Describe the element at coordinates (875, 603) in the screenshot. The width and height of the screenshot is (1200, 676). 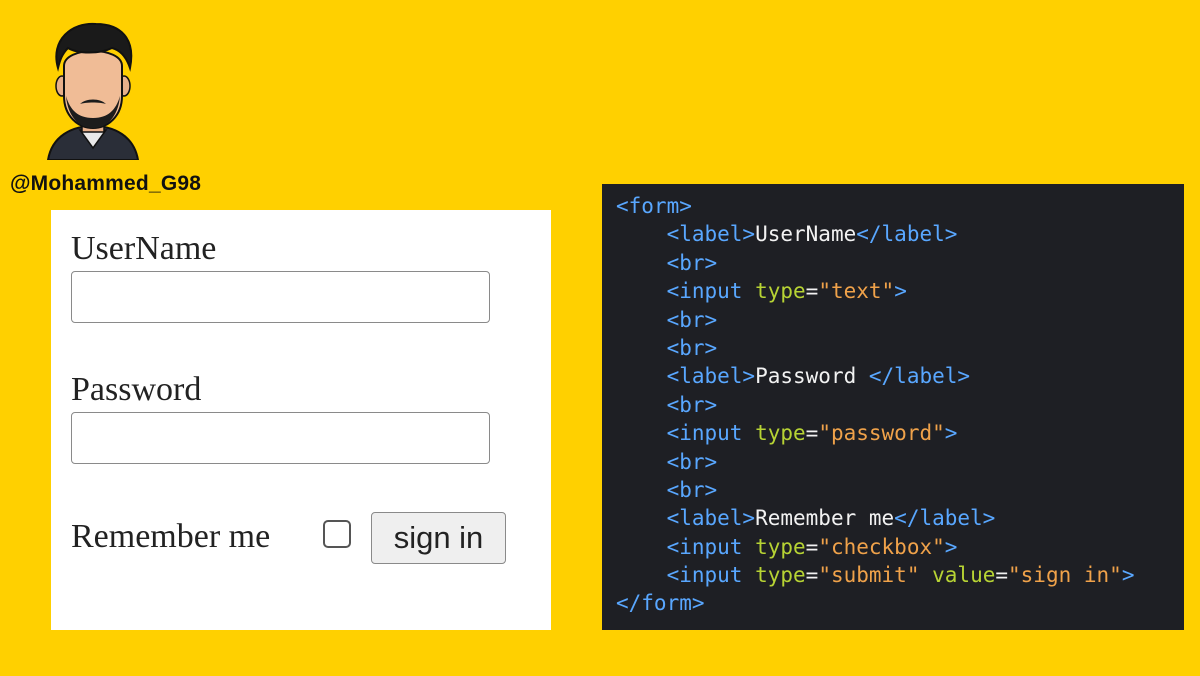
I see `code-line: </form>` at that location.